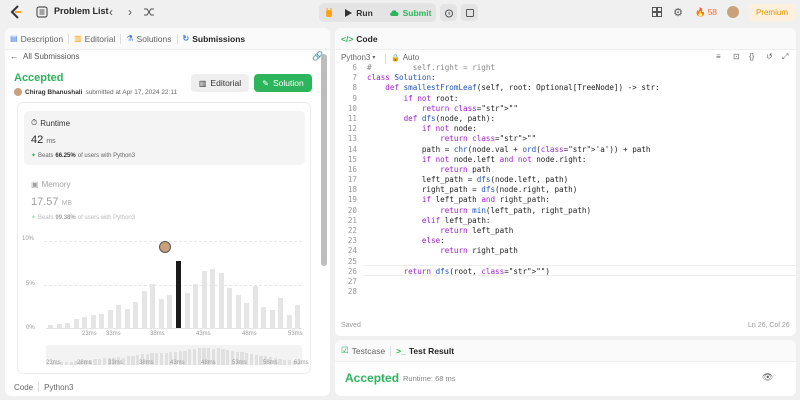 This screenshot has width=800, height=400. Describe the element at coordinates (52, 202) in the screenshot. I see `memory-value: 17.57 MB` at that location.